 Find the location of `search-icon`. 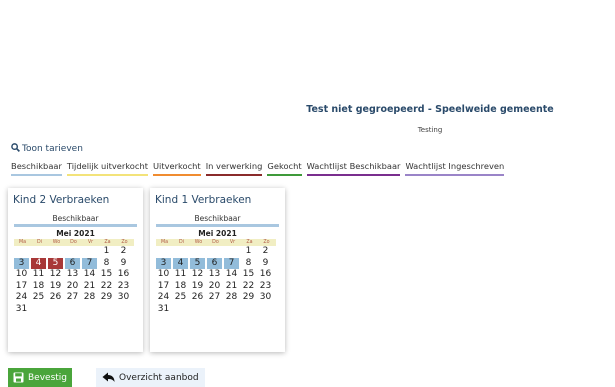

search-icon is located at coordinates (15, 147).